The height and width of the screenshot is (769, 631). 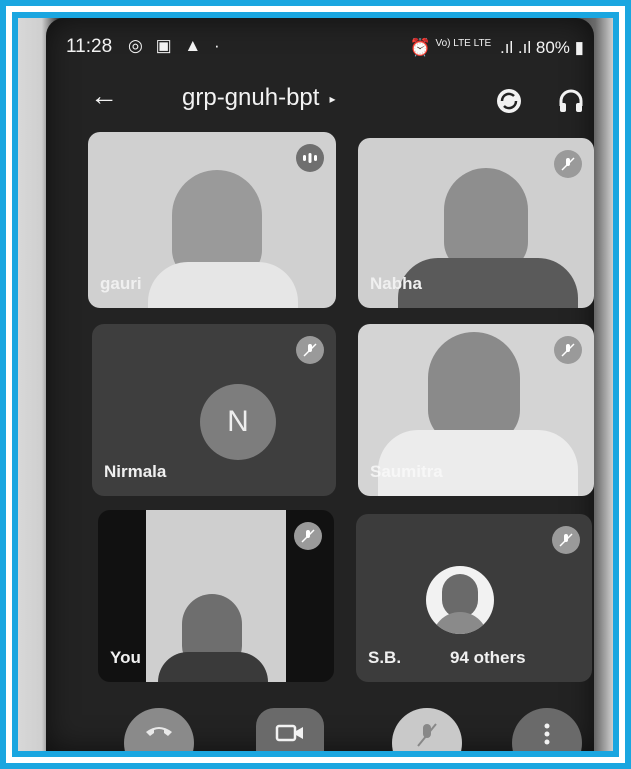 What do you see at coordinates (289, 733) in the screenshot?
I see `video-camera-icon` at bounding box center [289, 733].